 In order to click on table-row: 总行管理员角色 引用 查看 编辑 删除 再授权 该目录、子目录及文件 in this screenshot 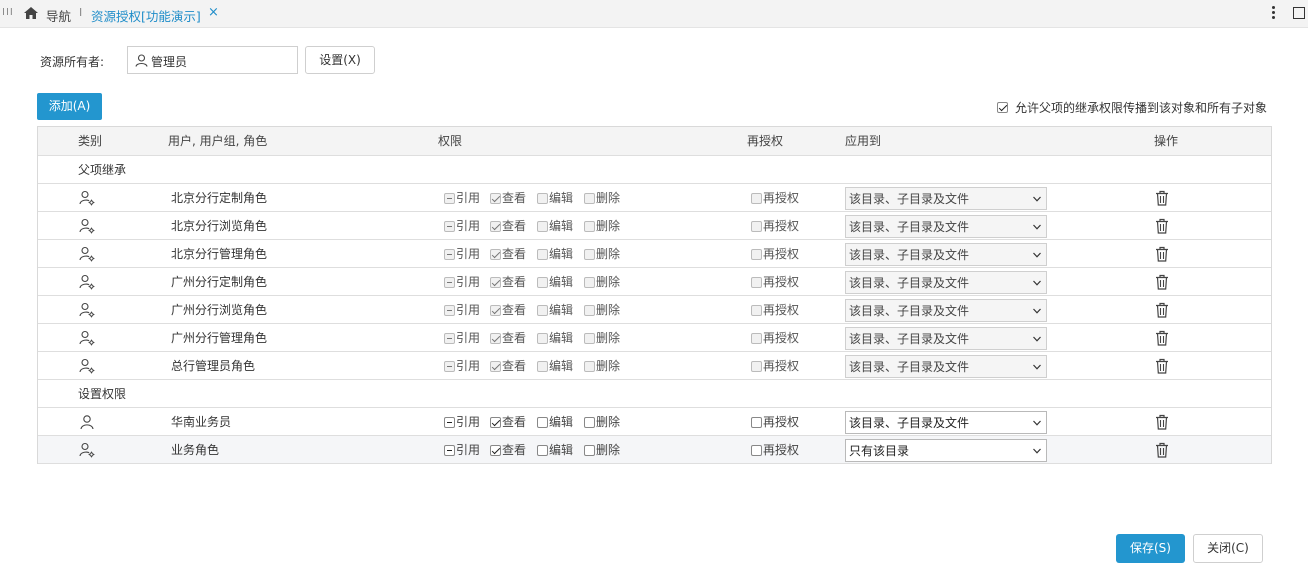, I will do `click(654, 366)`.